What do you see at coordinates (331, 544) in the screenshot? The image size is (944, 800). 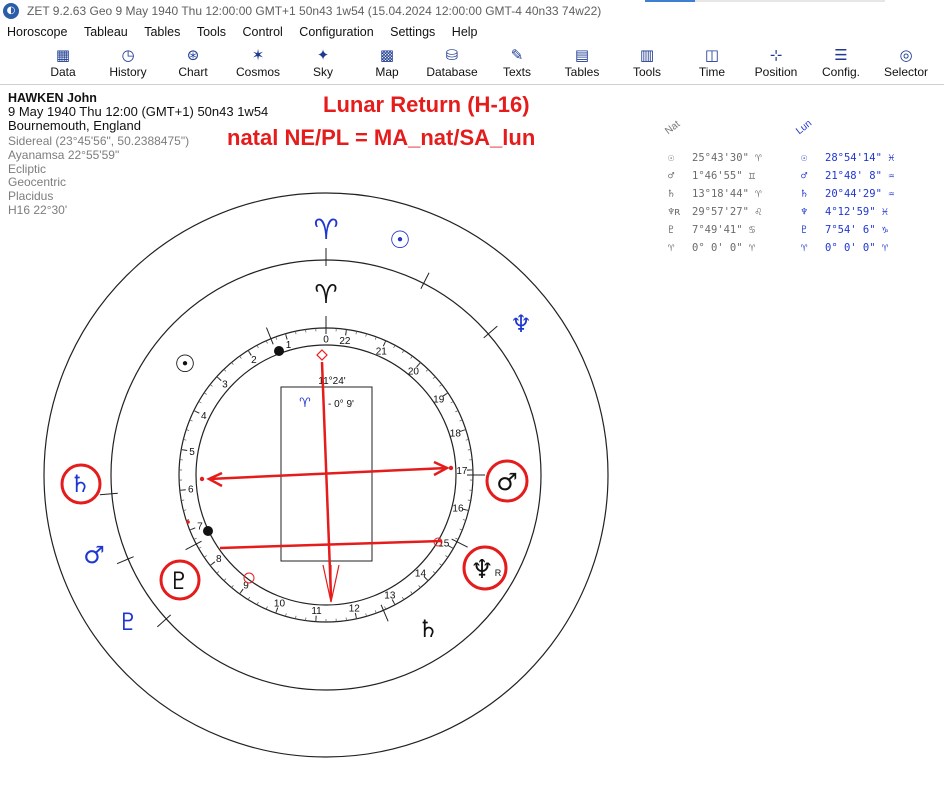 I see `neptune-pluto-line` at bounding box center [331, 544].